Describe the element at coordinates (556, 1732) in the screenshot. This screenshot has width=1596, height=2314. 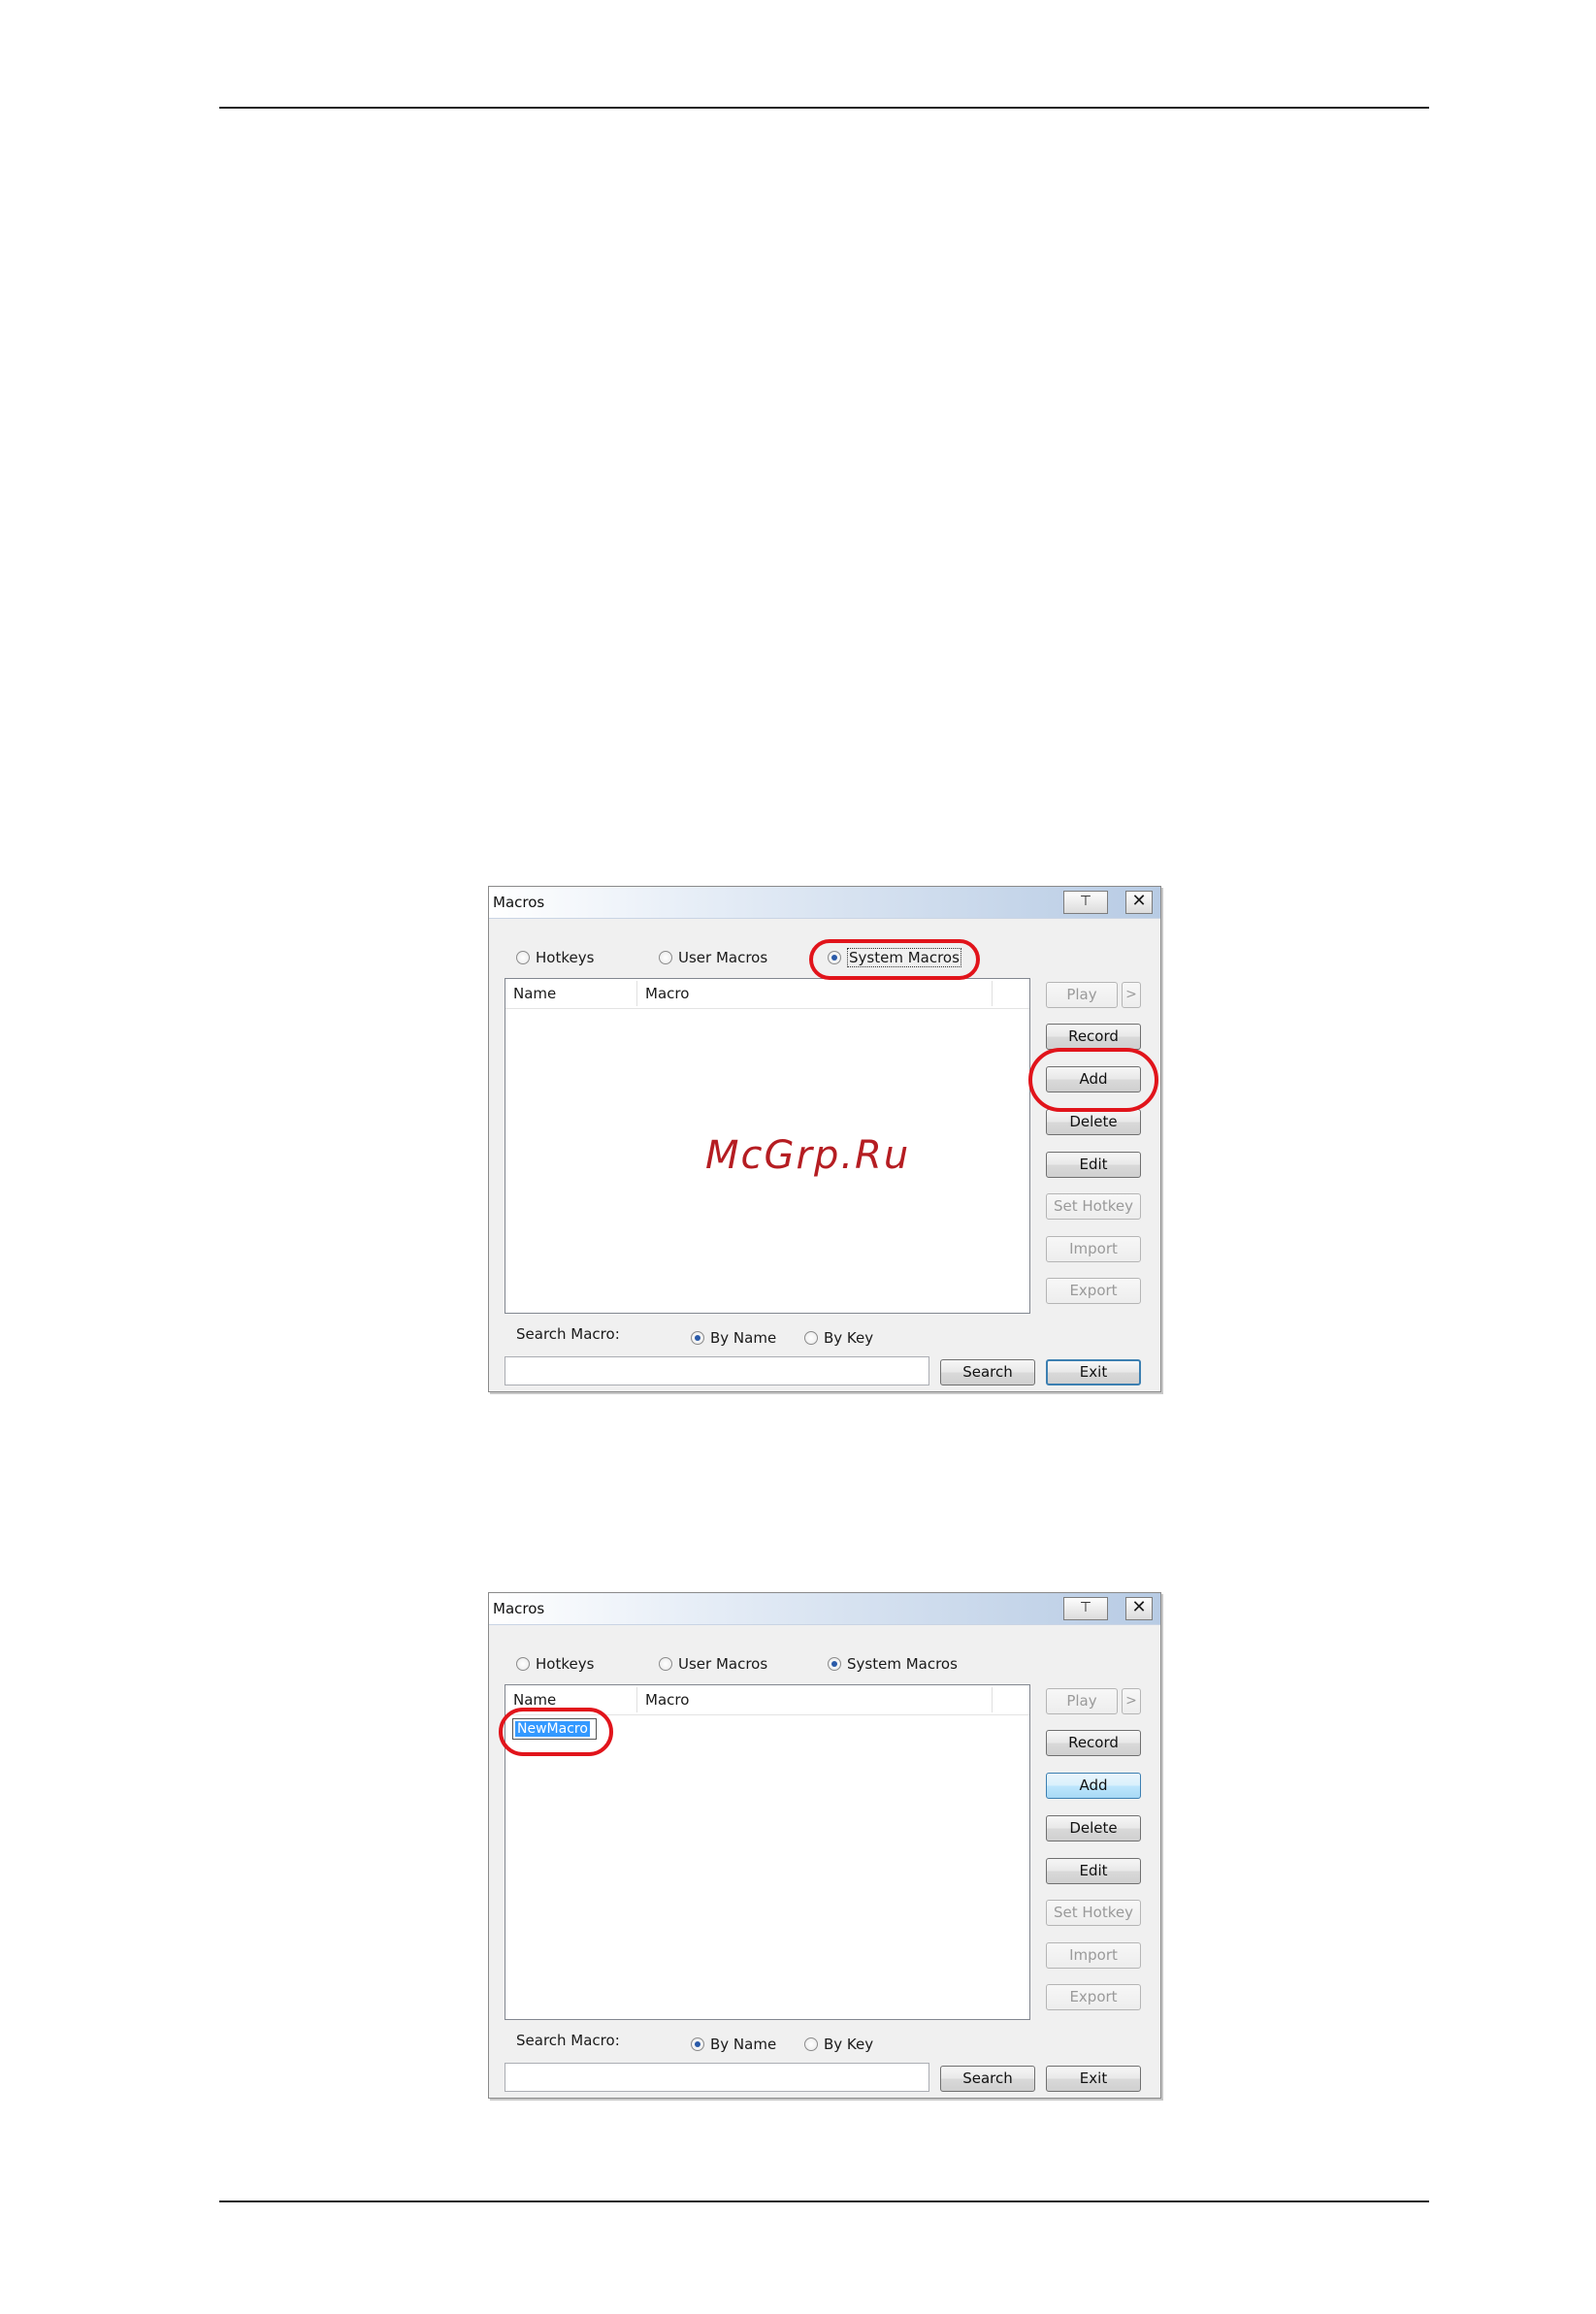
I see `highlight-ring-new-macro` at that location.